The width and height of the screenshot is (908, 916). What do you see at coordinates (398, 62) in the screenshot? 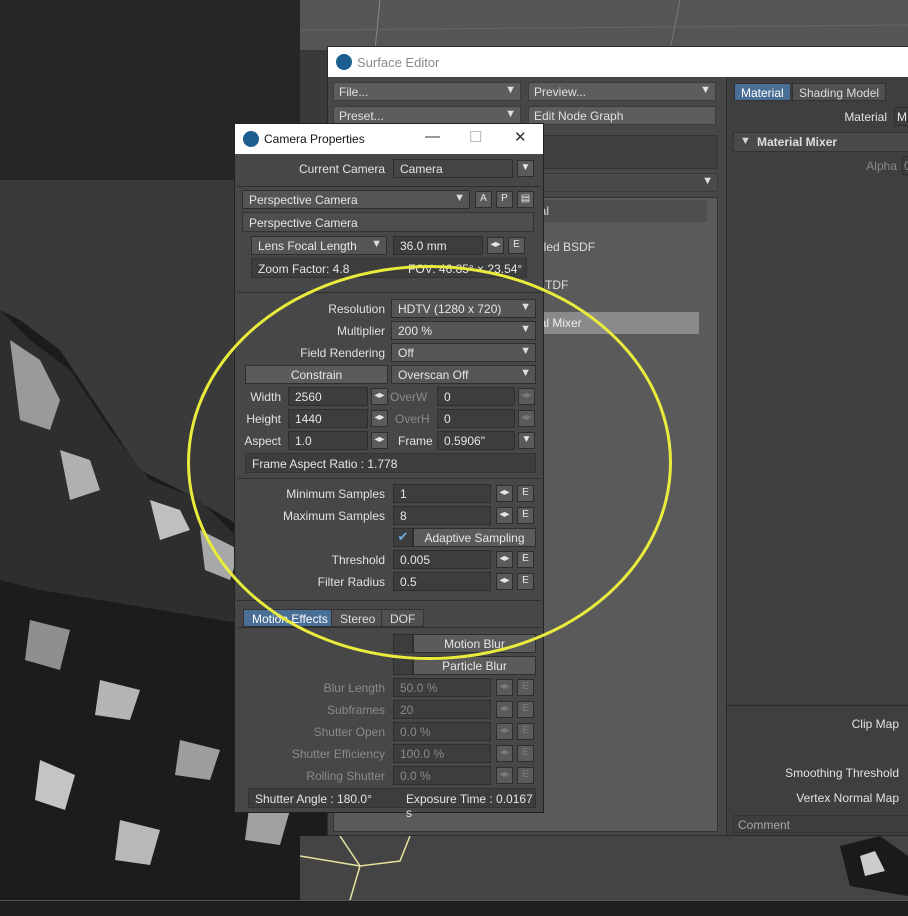
I see `surface-editor-title: Surface Editor` at bounding box center [398, 62].